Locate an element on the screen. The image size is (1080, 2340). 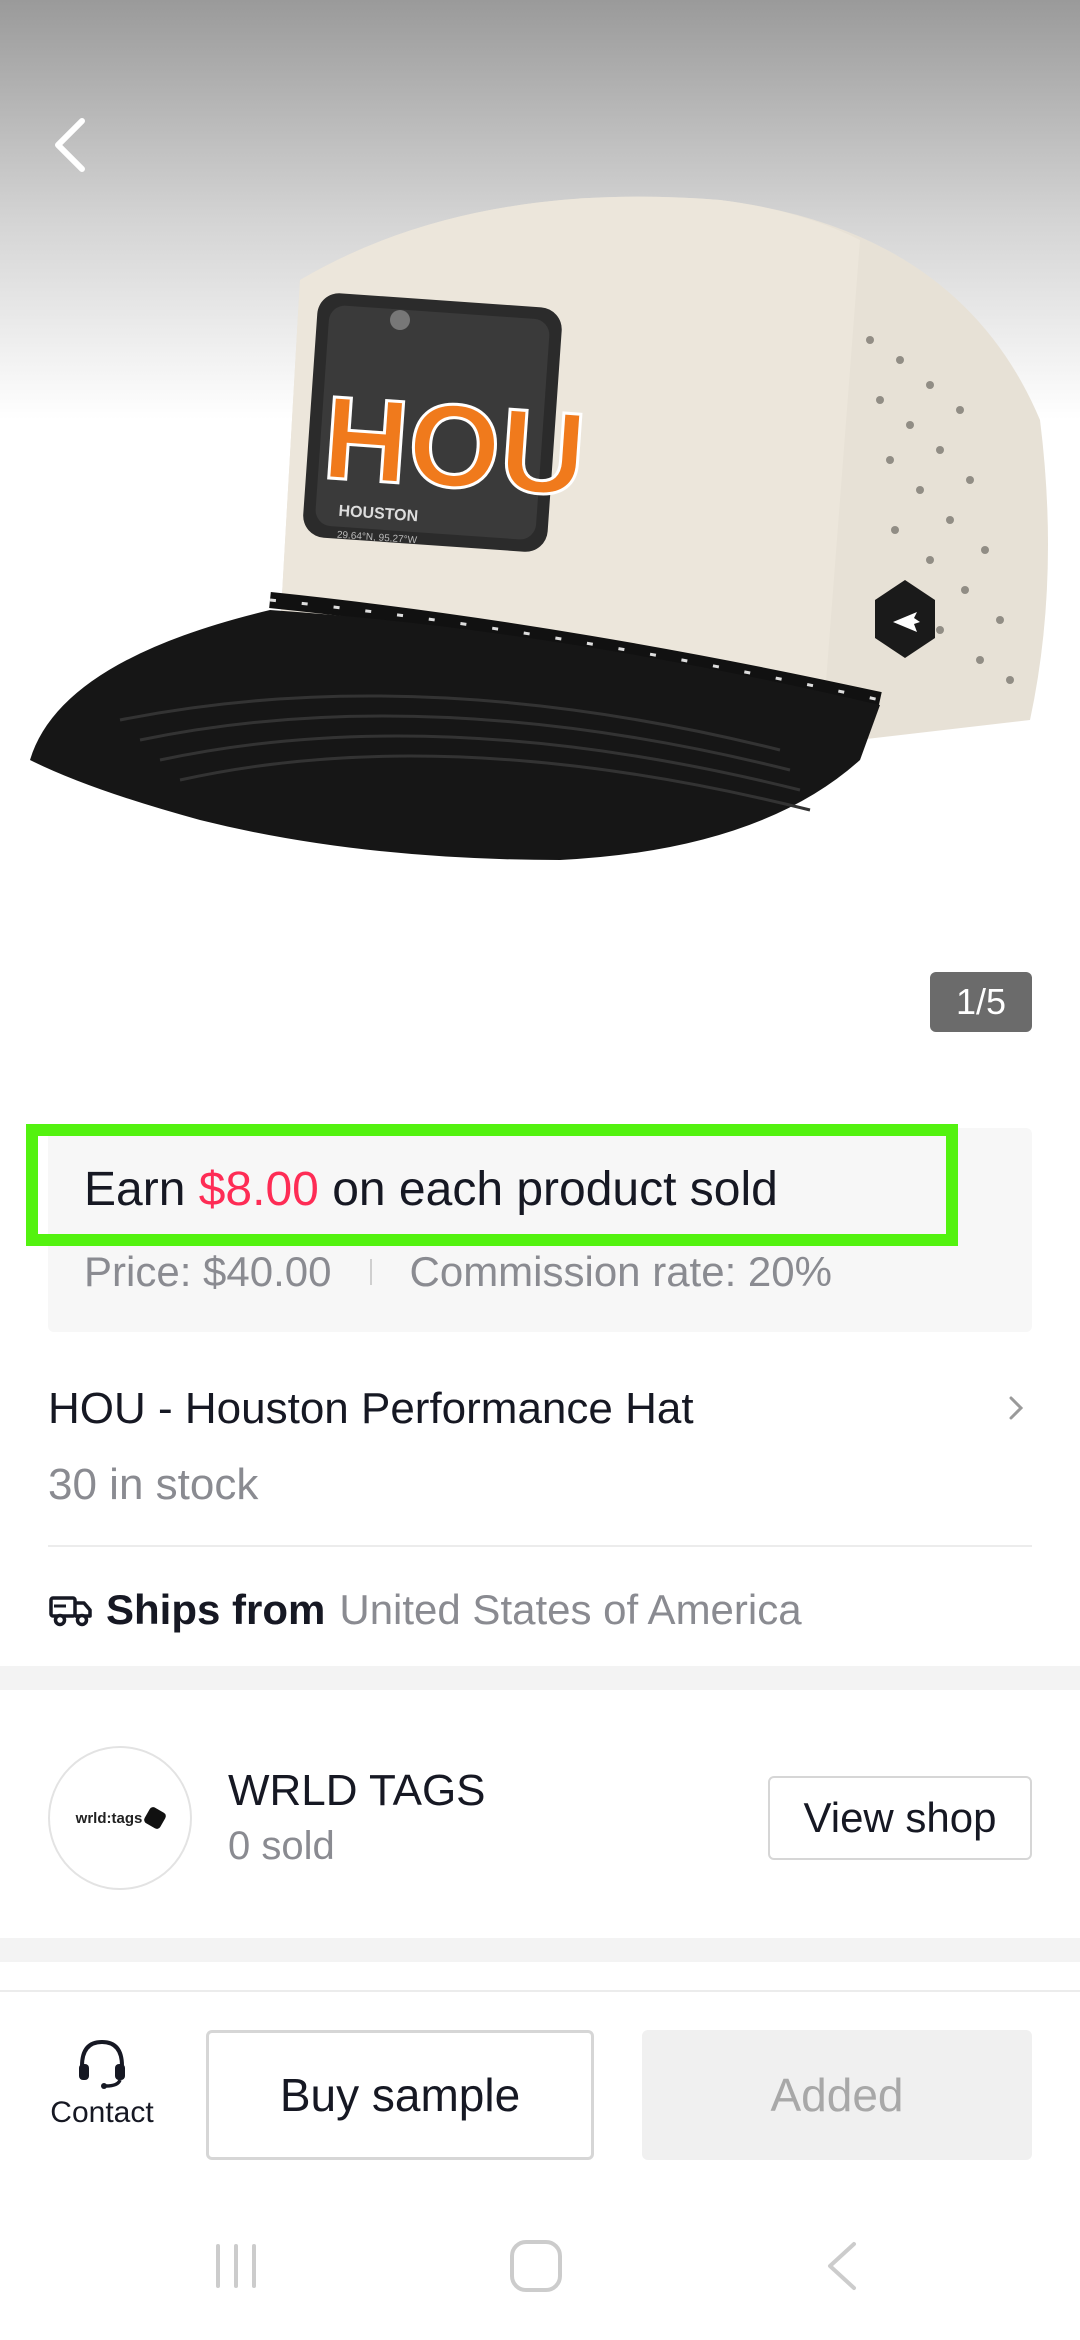
earn-amount: $8.00 is located at coordinates (258, 1189).